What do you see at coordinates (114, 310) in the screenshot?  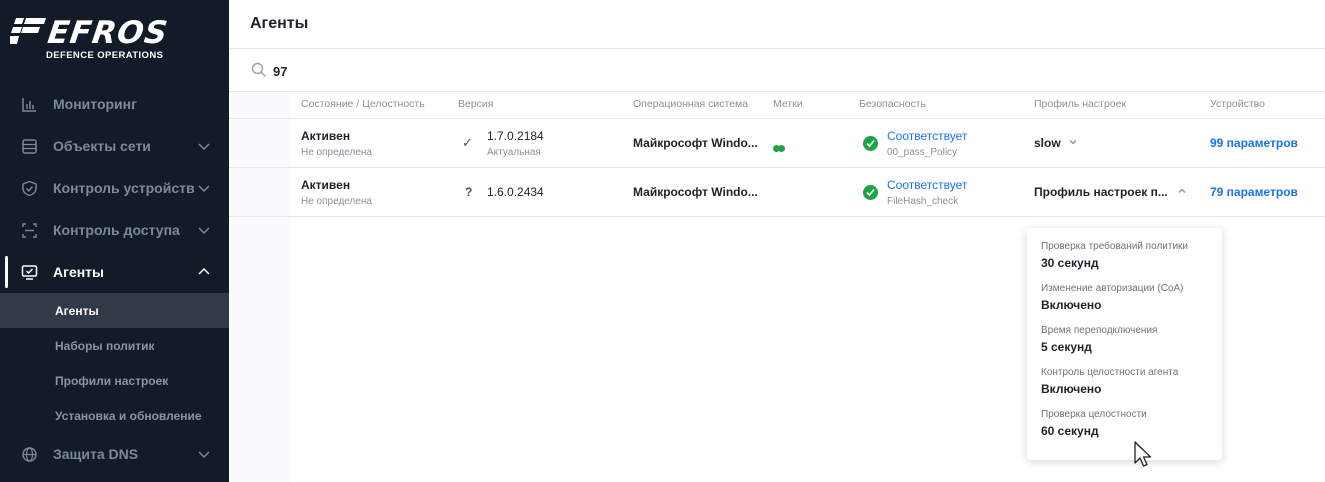 I see `sidebar-subitem-agents: Агенты` at bounding box center [114, 310].